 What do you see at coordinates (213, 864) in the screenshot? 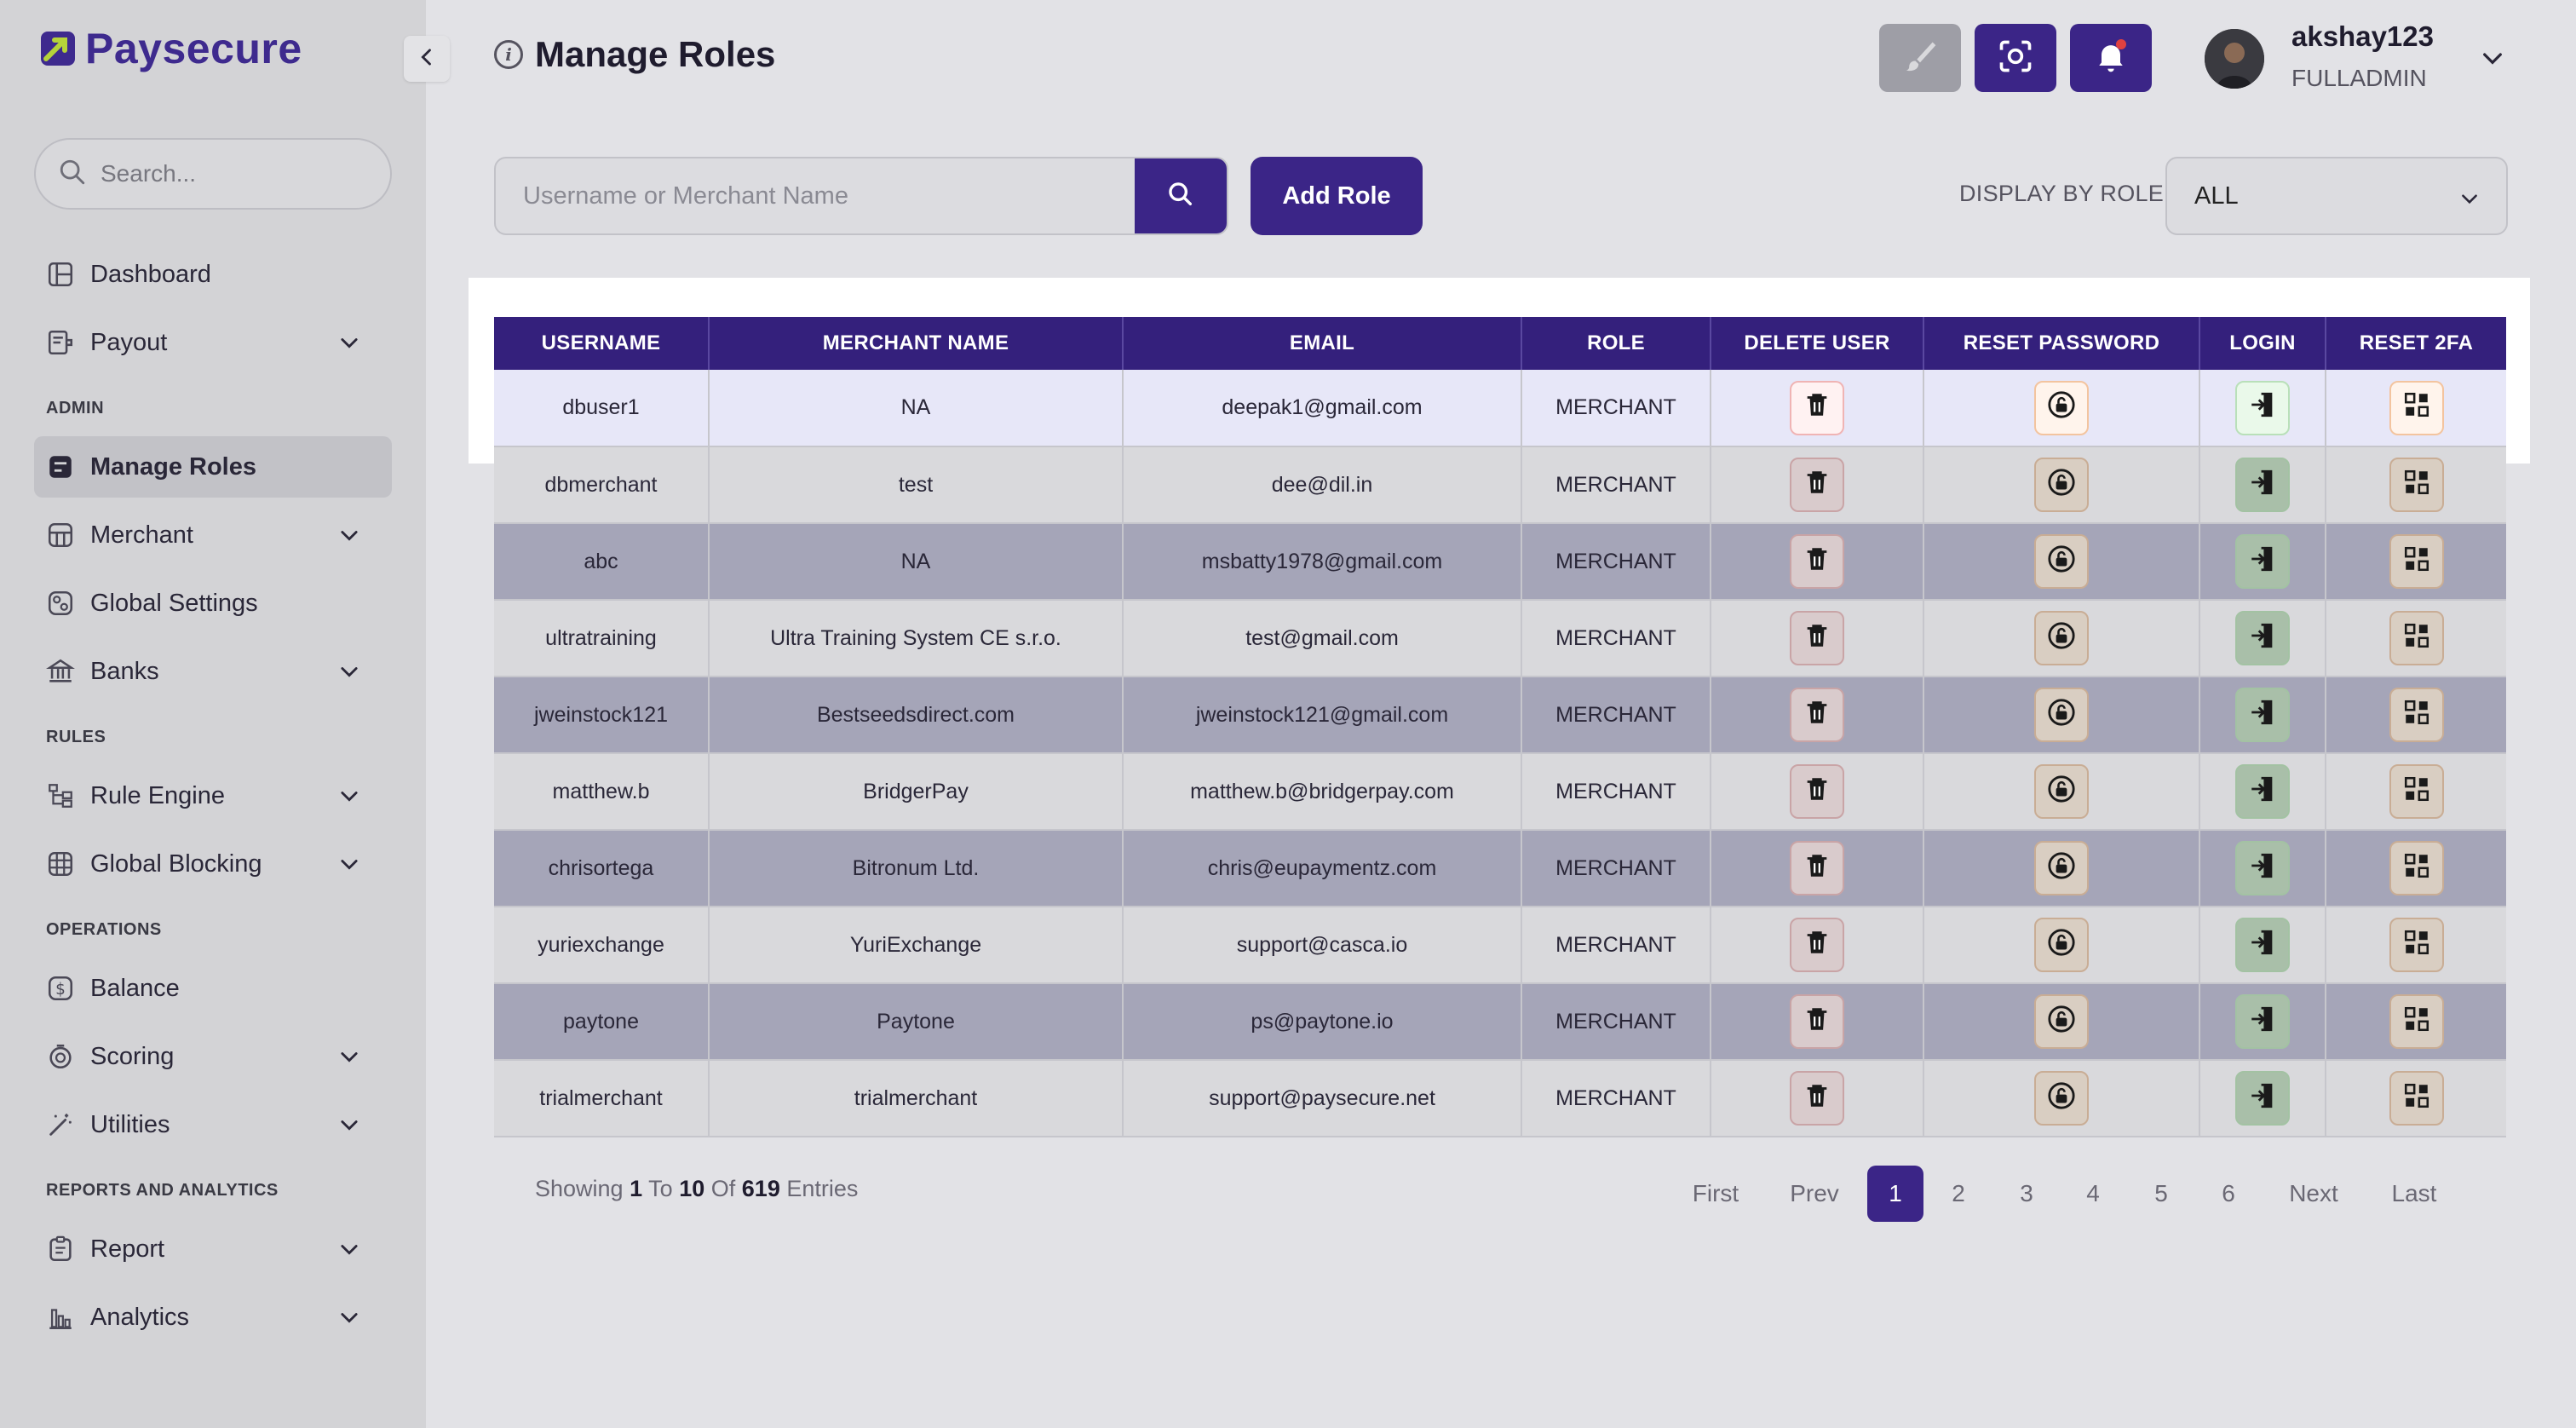
I see `sidebar-item-global-blocking: Global Blocking` at bounding box center [213, 864].